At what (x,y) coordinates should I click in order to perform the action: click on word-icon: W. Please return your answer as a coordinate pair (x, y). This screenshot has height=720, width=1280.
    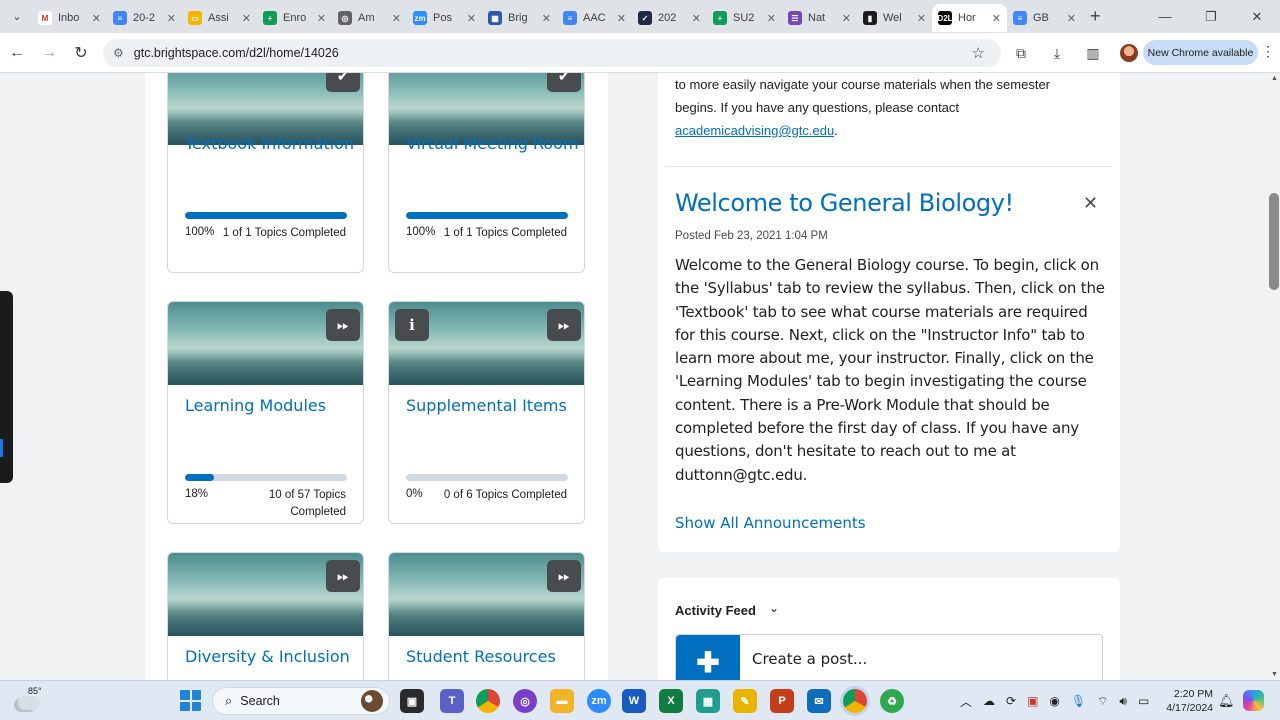
    Looking at the image, I should click on (634, 701).